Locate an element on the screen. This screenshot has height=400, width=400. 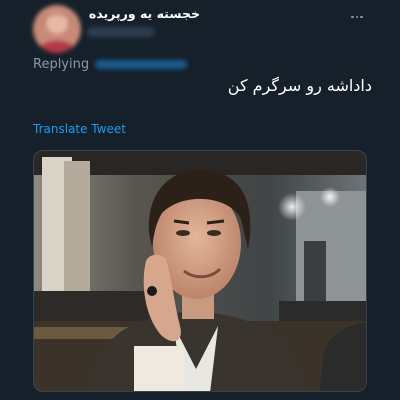
tweet-text: داداشه رو سرگرم کن is located at coordinates (299, 85).